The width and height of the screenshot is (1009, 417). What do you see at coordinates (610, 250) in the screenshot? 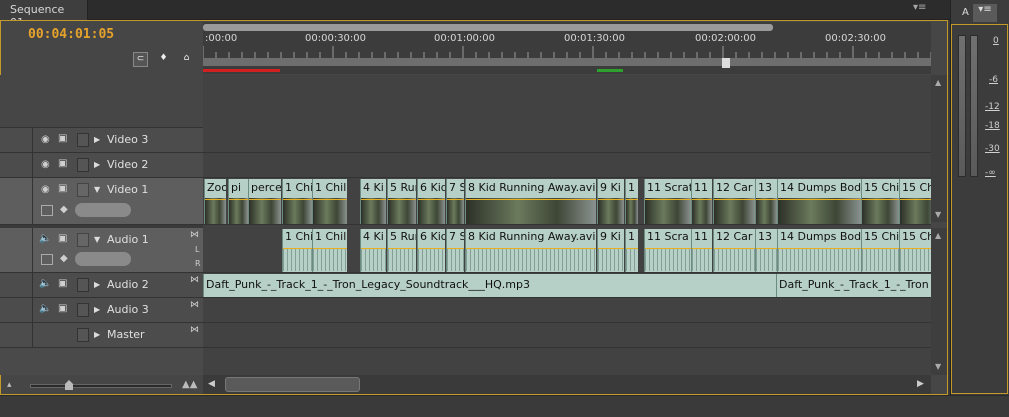
I see `audio-clip: 9 Ki` at bounding box center [610, 250].